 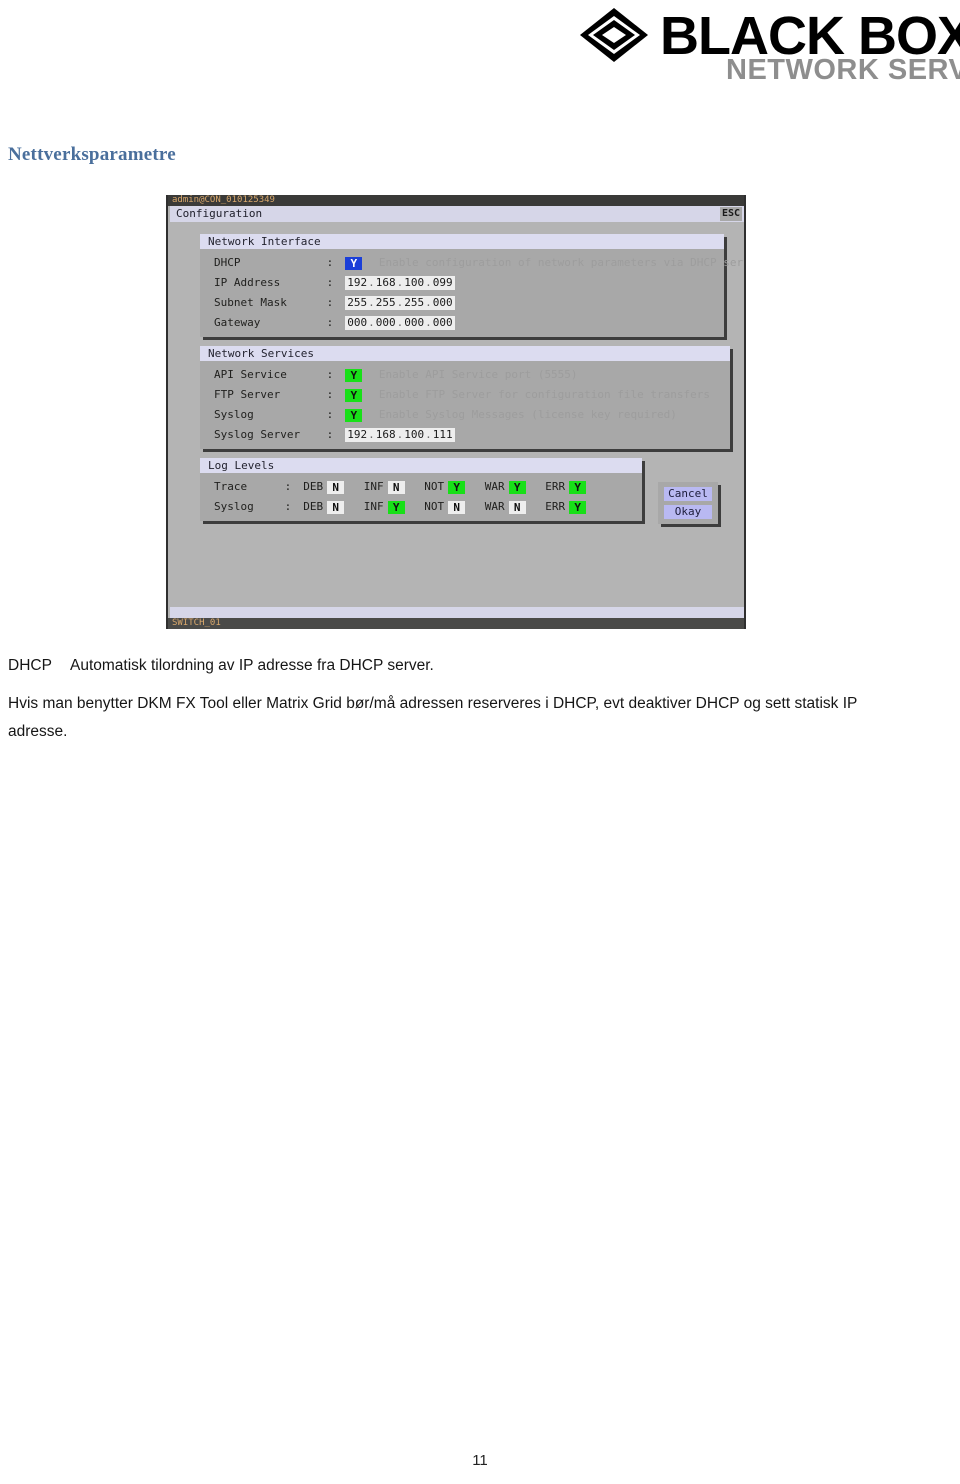 What do you see at coordinates (688, 512) in the screenshot?
I see `okay-button: Okay` at bounding box center [688, 512].